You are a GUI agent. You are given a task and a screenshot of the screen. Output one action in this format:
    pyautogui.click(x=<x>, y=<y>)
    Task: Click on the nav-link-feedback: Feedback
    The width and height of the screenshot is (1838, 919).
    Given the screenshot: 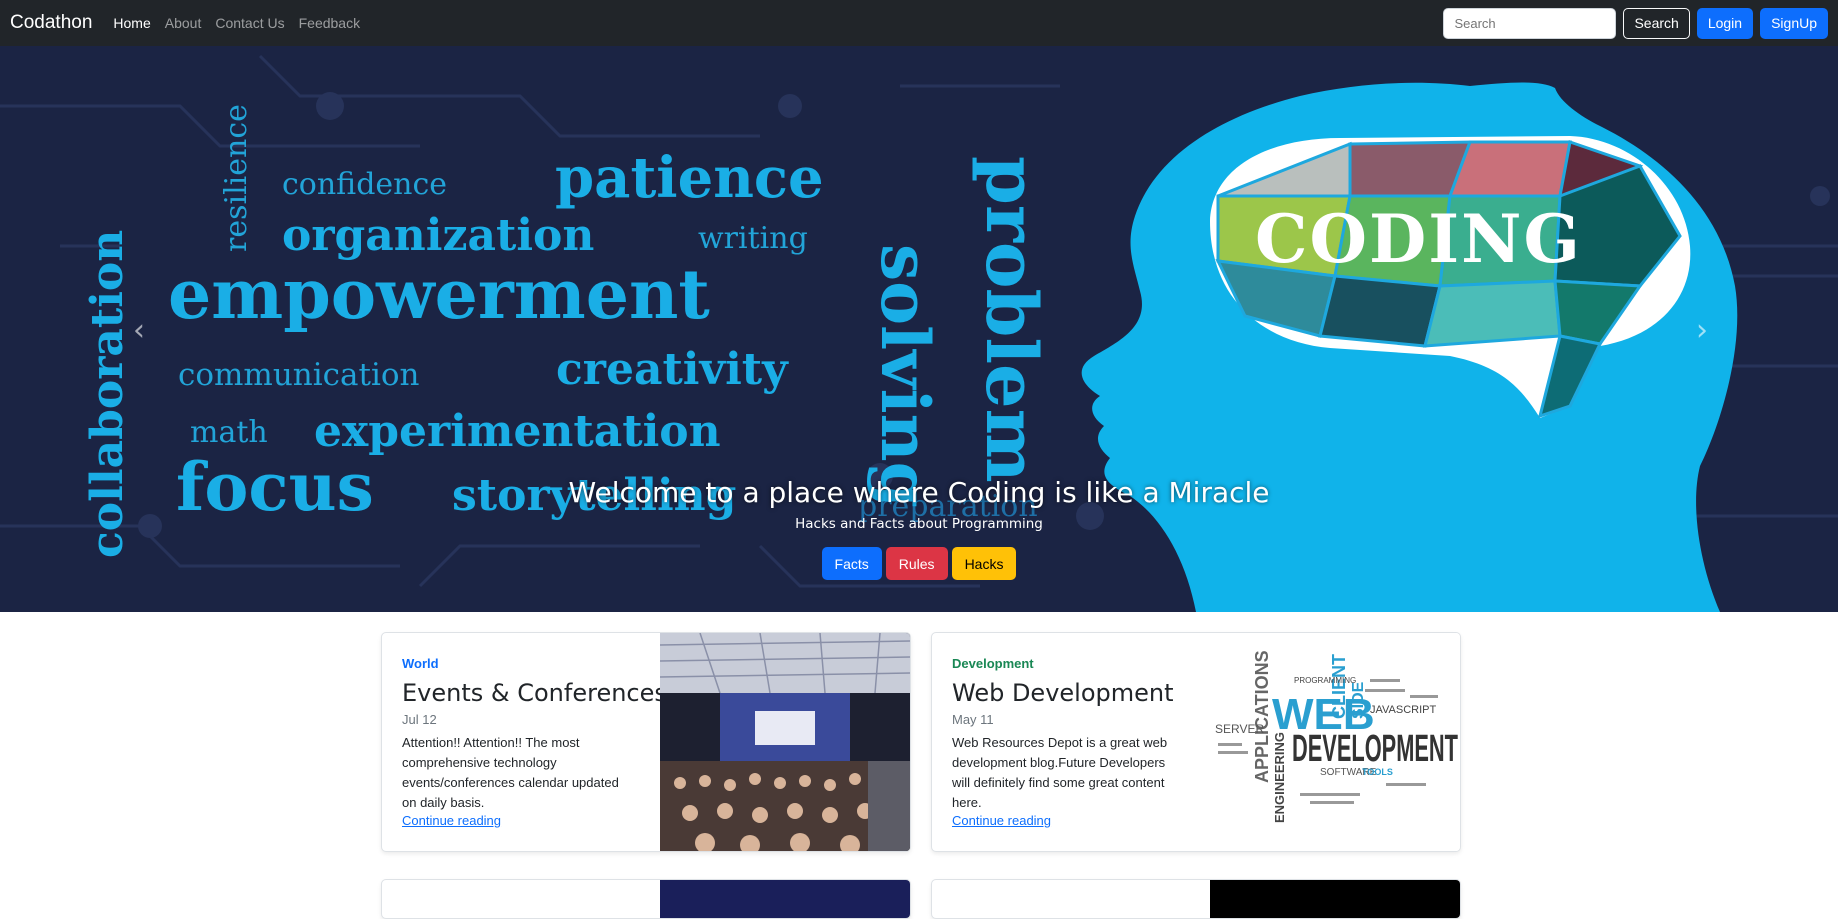 What is the action you would take?
    pyautogui.click(x=329, y=23)
    